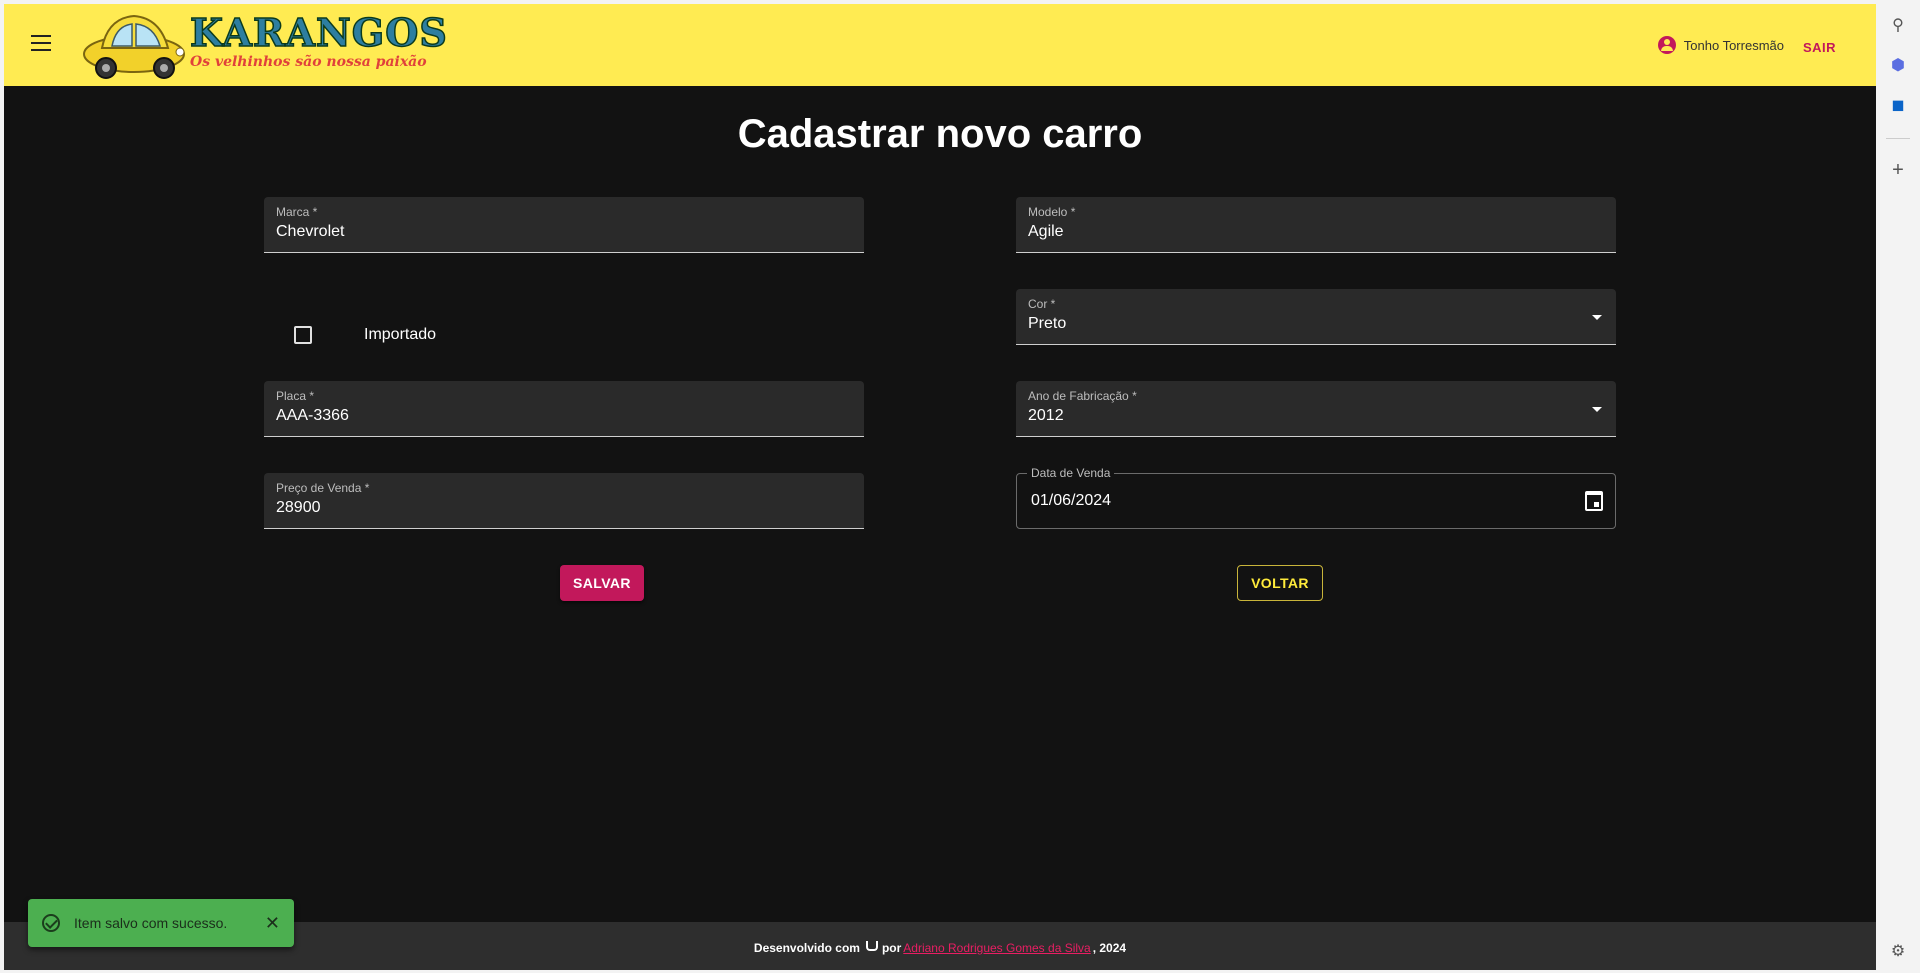  Describe the element at coordinates (51, 923) in the screenshot. I see `check-circle-icon` at that location.